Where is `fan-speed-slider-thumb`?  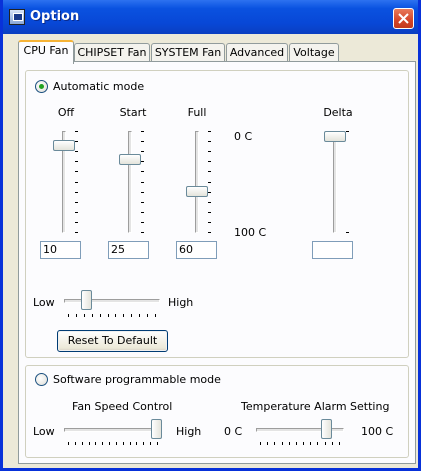 fan-speed-slider-thumb is located at coordinates (156, 429).